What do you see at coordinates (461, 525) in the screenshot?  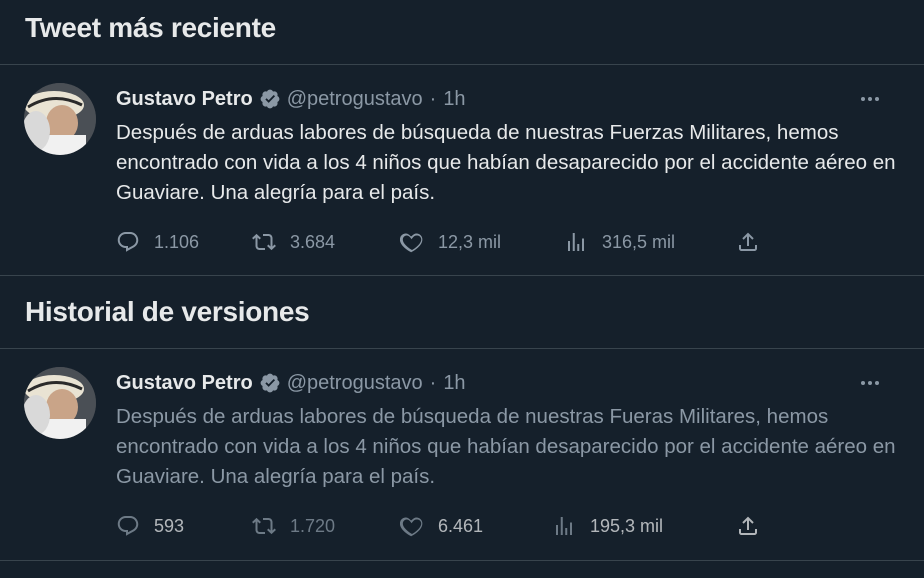 I see `like-count: 6.461` at bounding box center [461, 525].